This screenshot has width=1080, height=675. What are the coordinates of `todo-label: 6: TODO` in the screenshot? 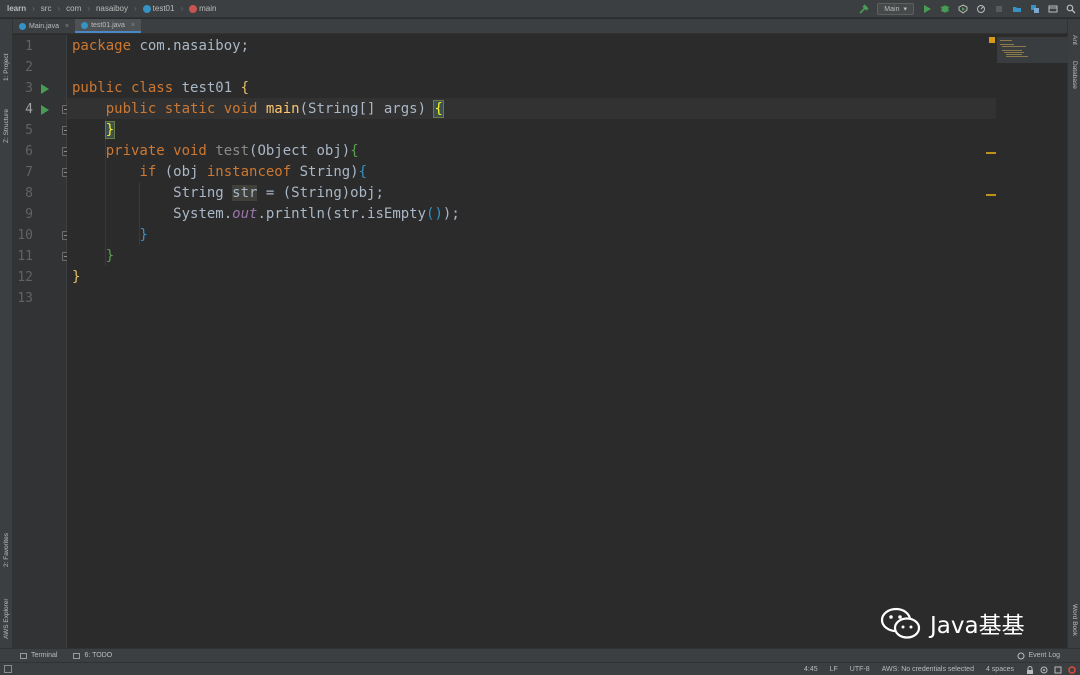 It's located at (98, 655).